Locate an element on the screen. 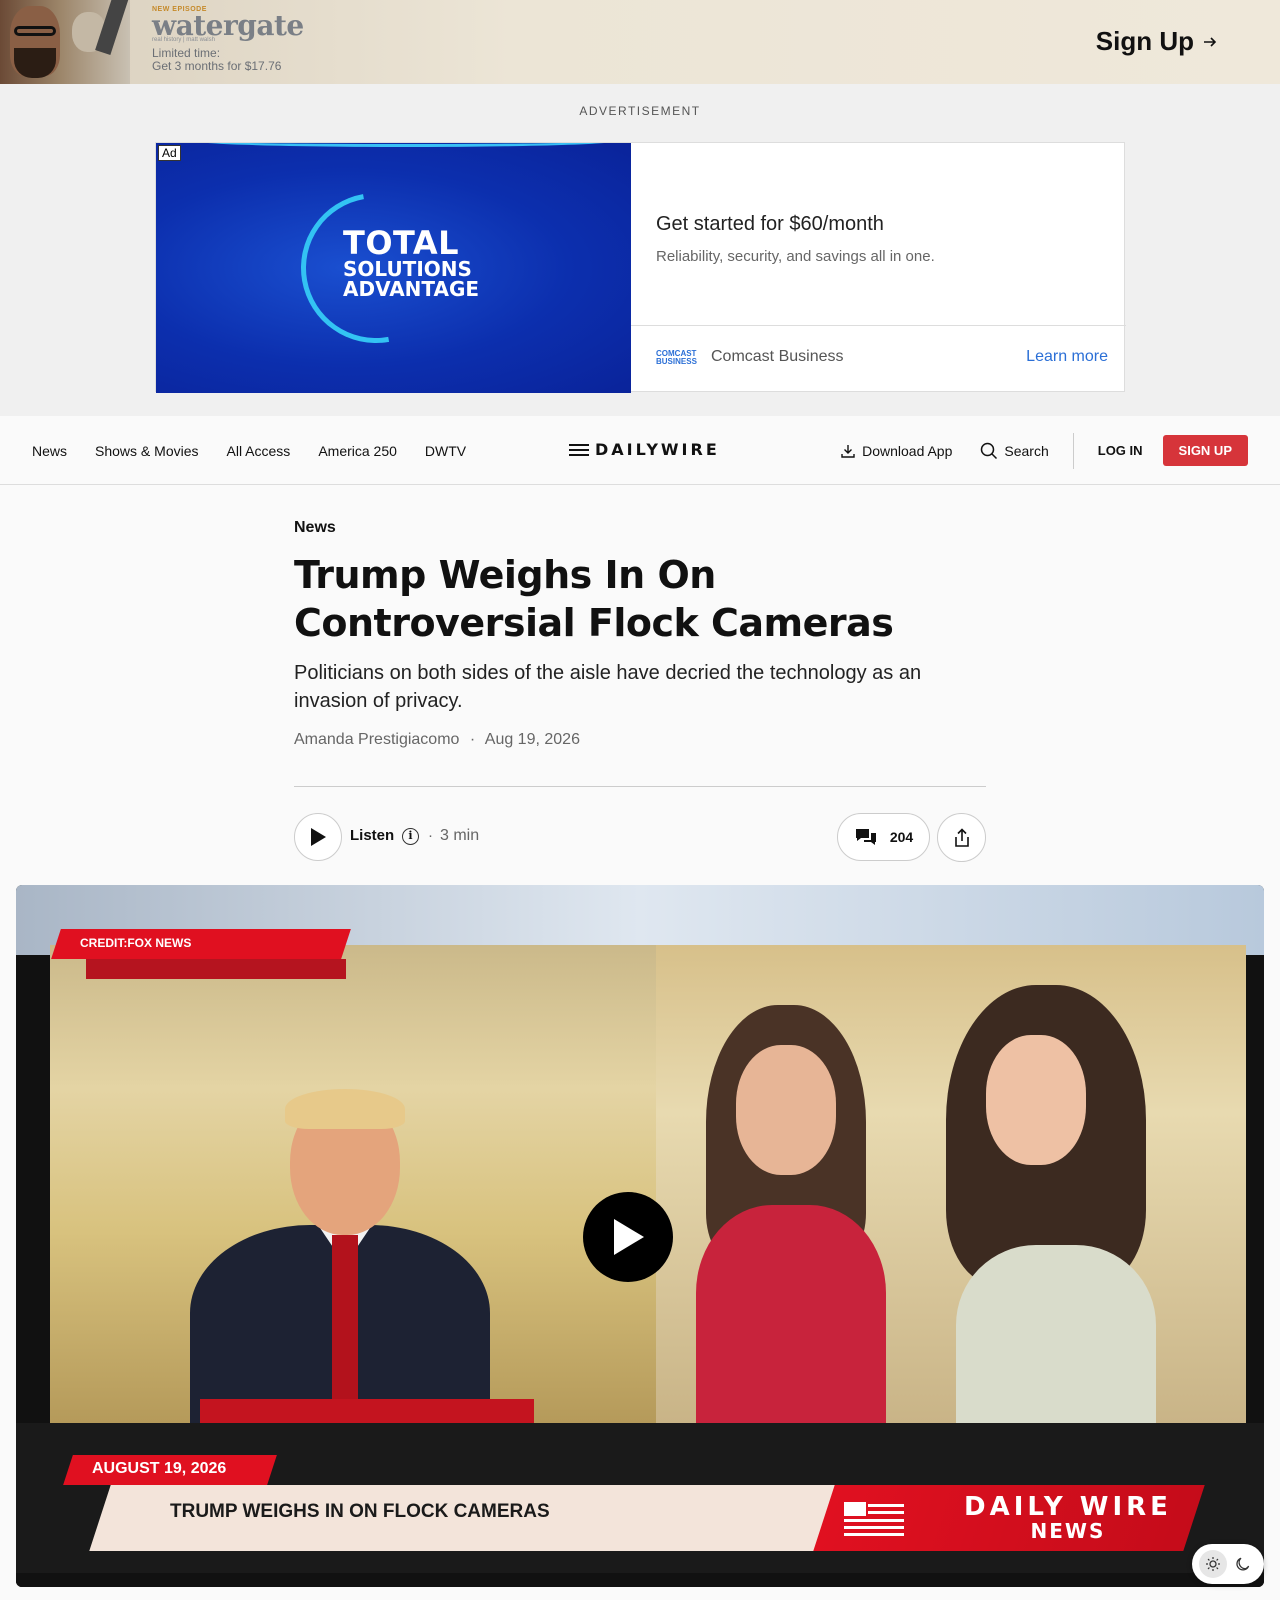  search-label: Search is located at coordinates (1026, 450).